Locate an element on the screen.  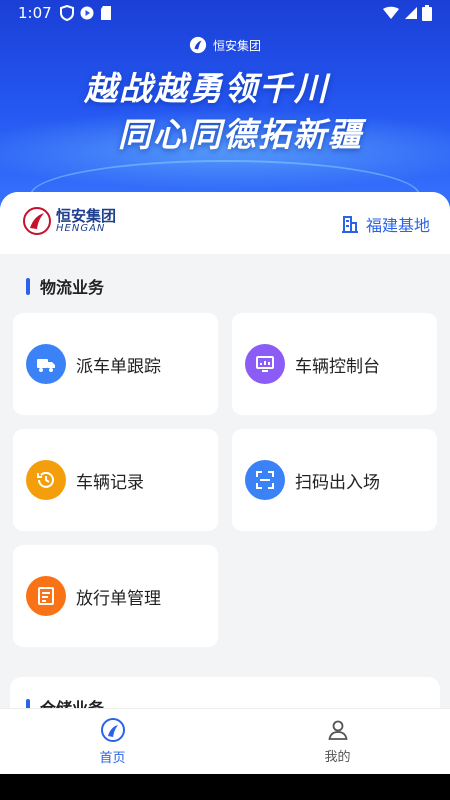
tile-release-order-management: 放行单管理 is located at coordinates (115, 596).